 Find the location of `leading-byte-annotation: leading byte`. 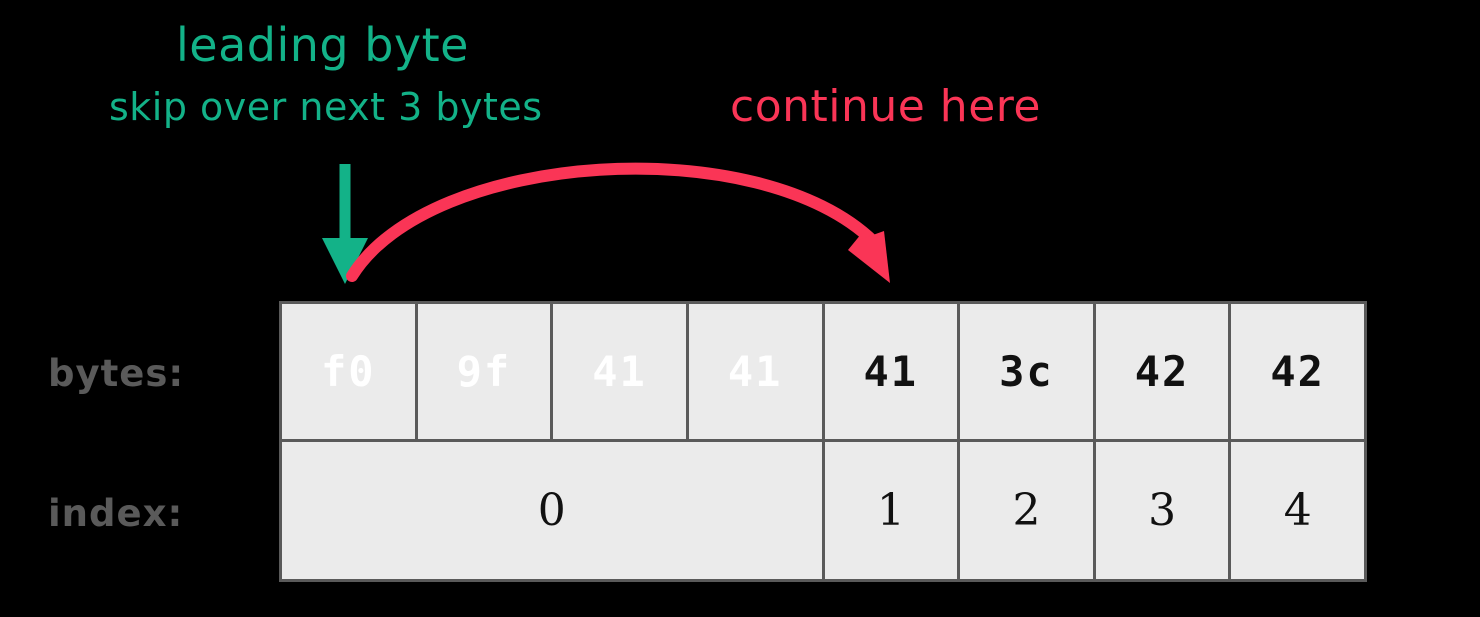

leading-byte-annotation: leading byte is located at coordinates (322, 45).